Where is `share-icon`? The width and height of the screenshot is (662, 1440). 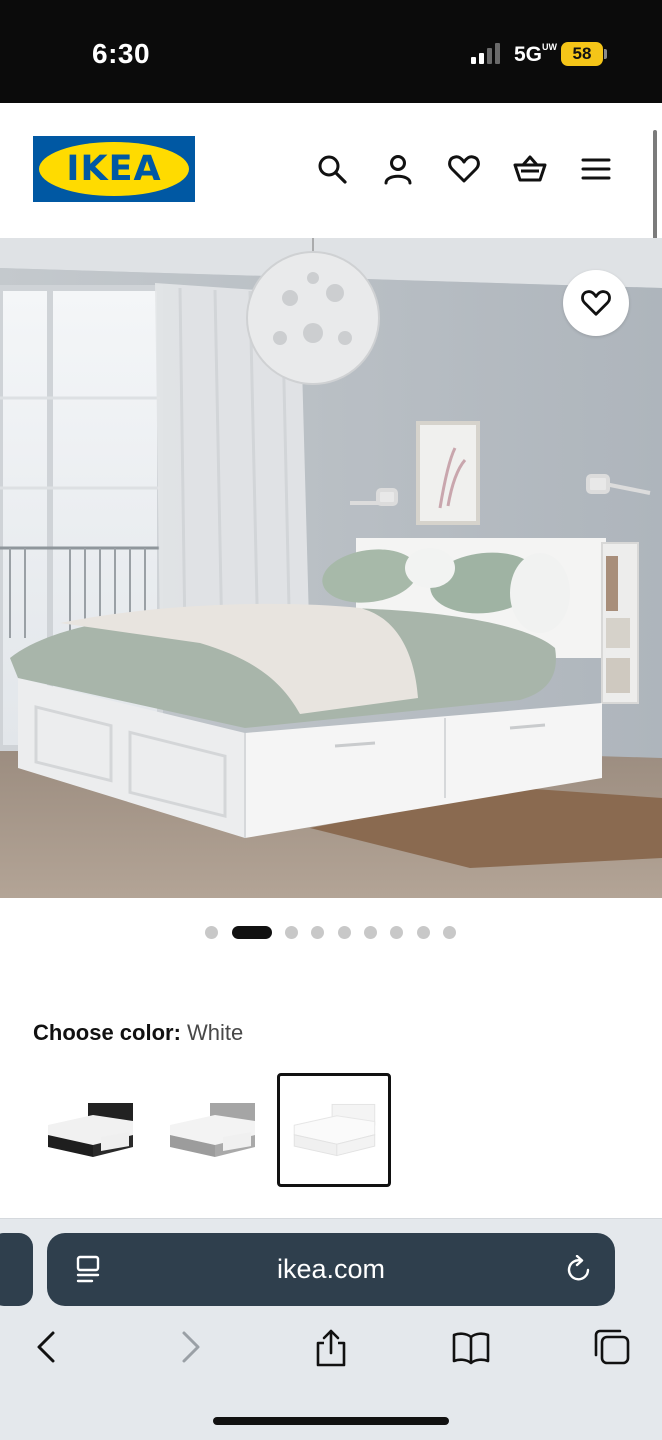 share-icon is located at coordinates (331, 1347).